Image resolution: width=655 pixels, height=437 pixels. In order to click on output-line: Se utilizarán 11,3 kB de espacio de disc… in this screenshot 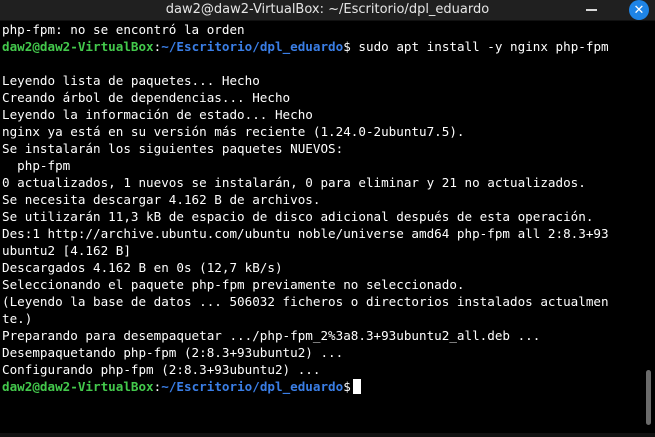, I will do `click(298, 216)`.